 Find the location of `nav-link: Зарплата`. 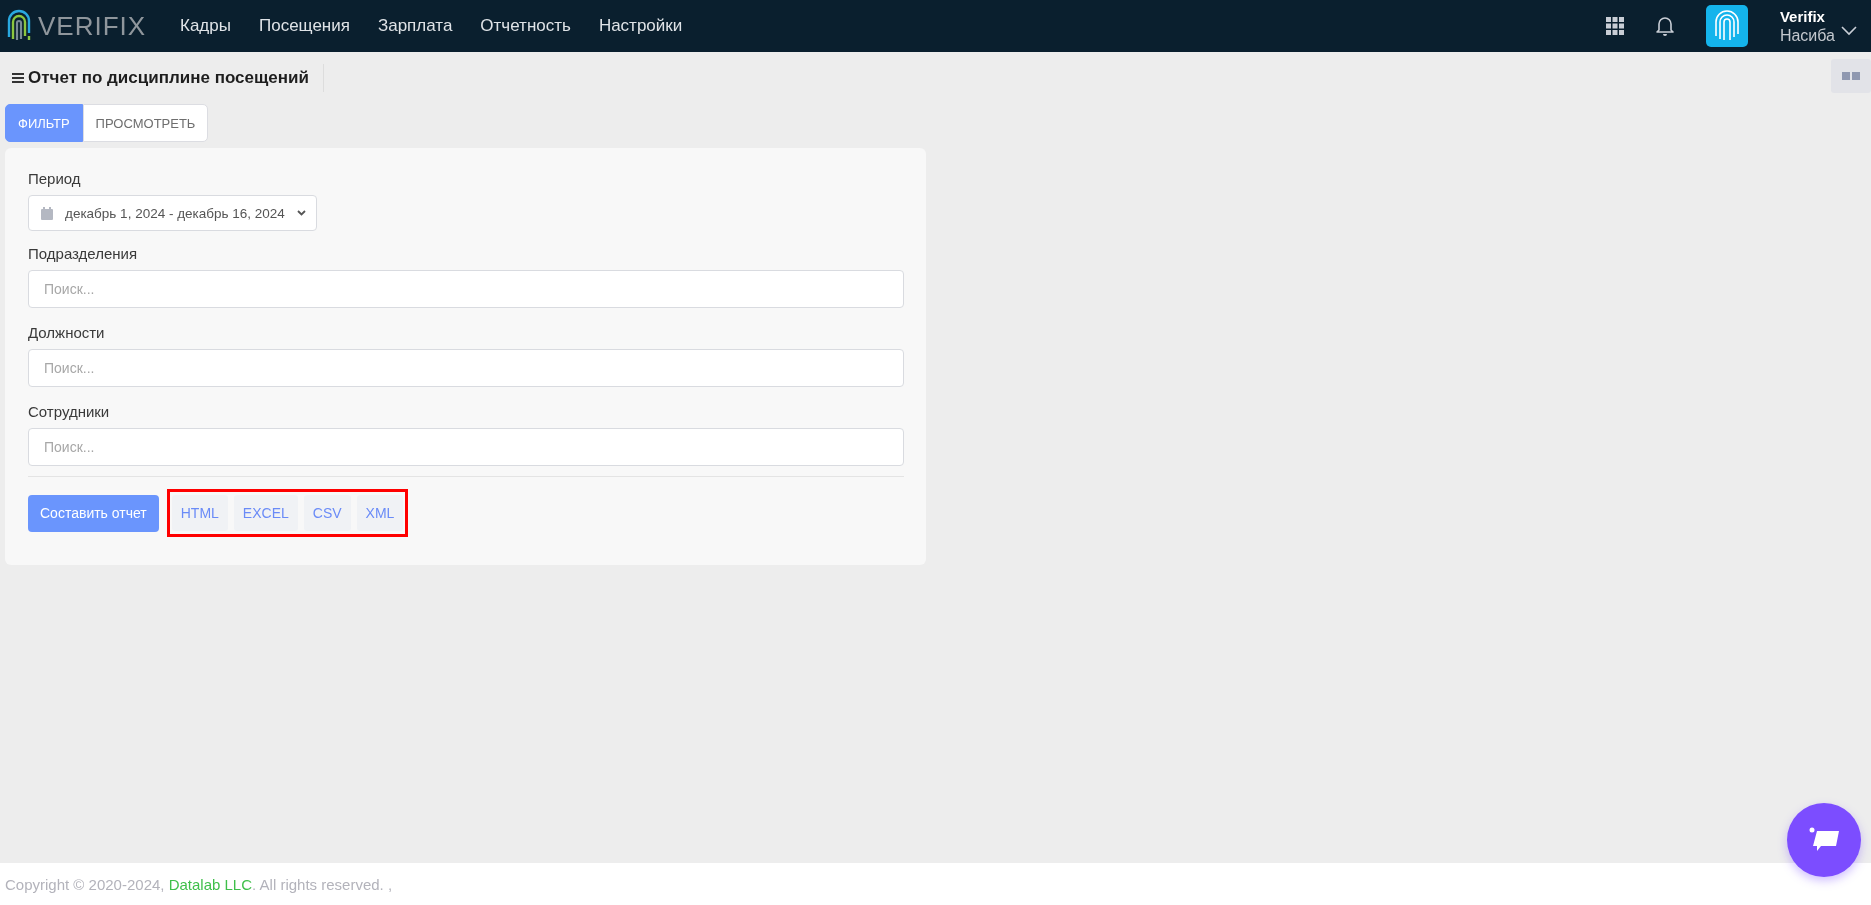

nav-link: Зарплата is located at coordinates (415, 26).